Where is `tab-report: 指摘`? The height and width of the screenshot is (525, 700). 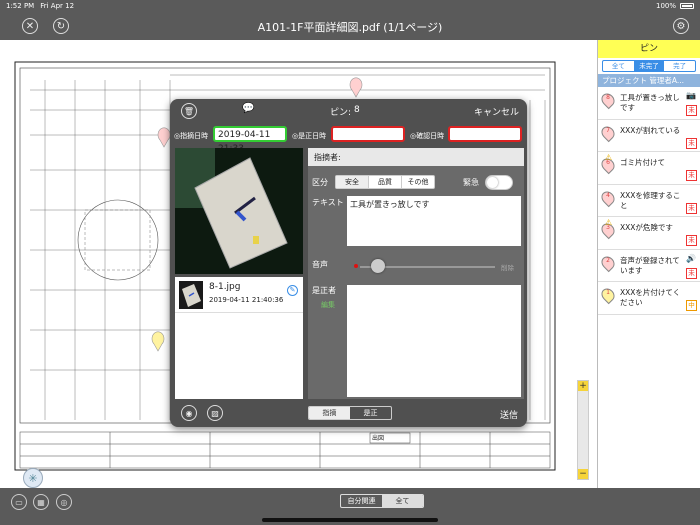 tab-report: 指摘 is located at coordinates (329, 413).